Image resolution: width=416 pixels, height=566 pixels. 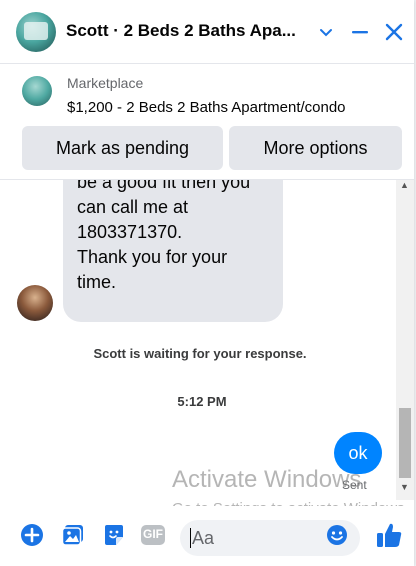 What do you see at coordinates (130, 232) in the screenshot?
I see `message-line: 1803371370.` at bounding box center [130, 232].